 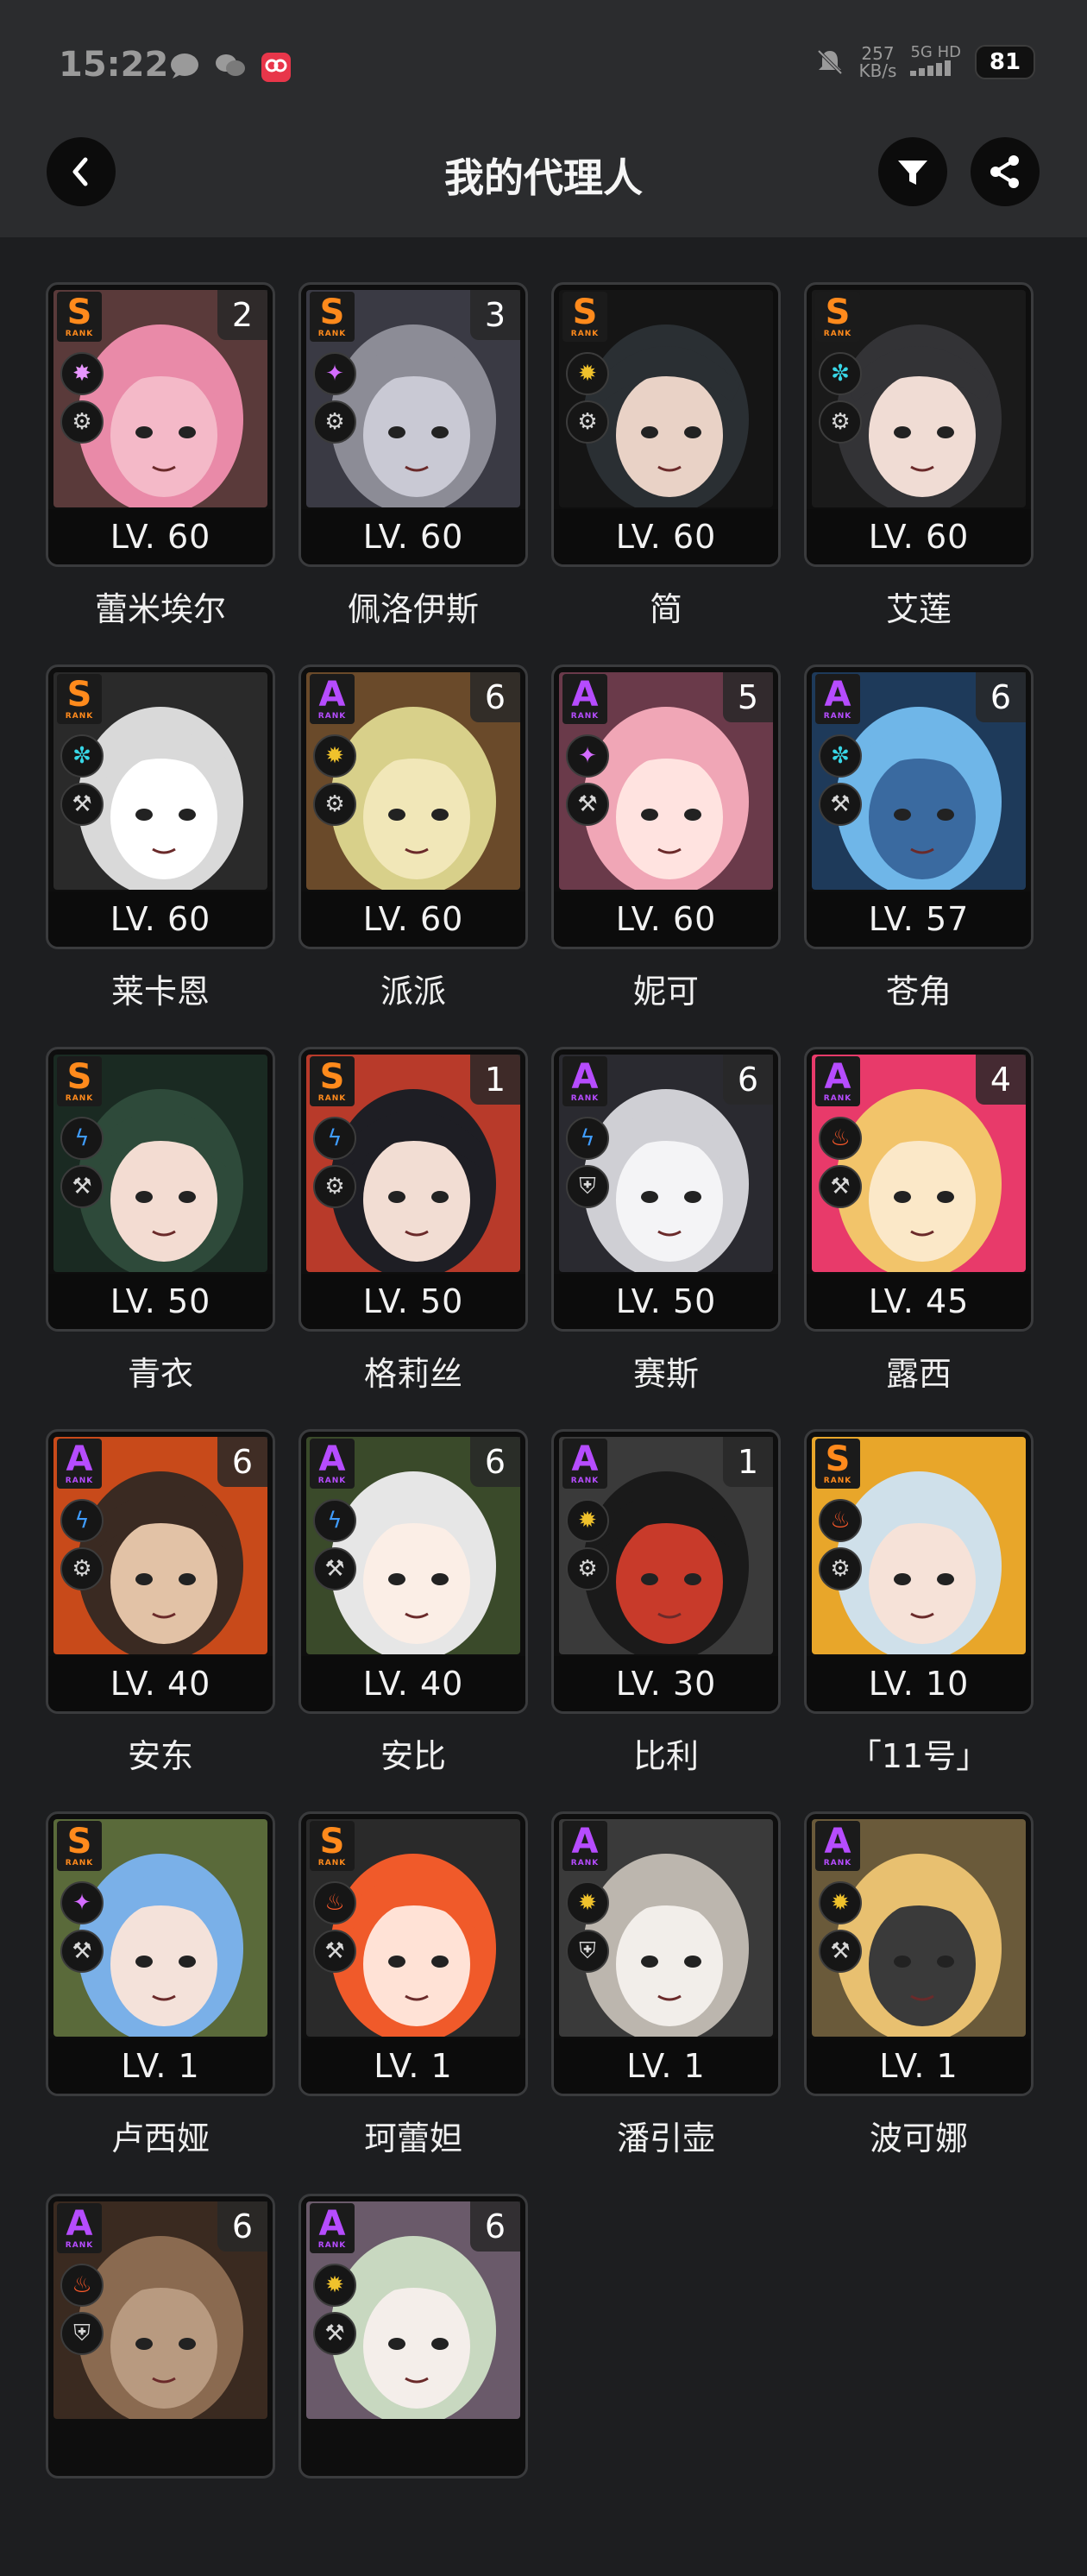 I want to click on agent-card: S RANK 1 ϟ ⚙ LV. 50 格莉丝, so click(x=413, y=1238).